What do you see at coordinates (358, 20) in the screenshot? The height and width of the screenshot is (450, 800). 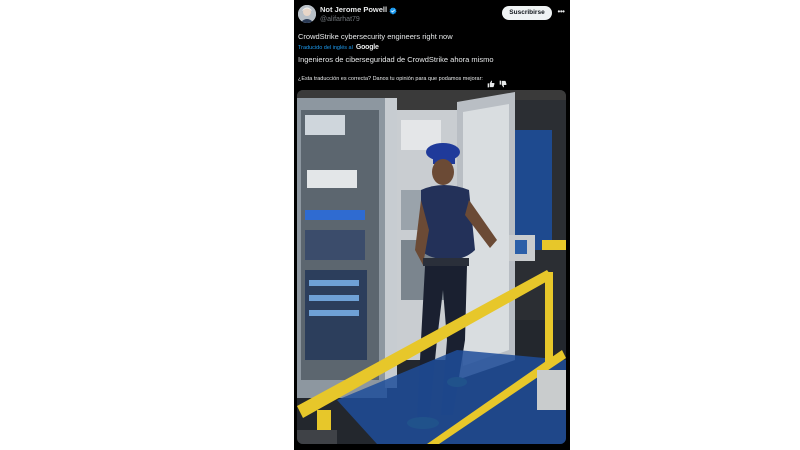 I see `author-handle: @alifarhat79` at bounding box center [358, 20].